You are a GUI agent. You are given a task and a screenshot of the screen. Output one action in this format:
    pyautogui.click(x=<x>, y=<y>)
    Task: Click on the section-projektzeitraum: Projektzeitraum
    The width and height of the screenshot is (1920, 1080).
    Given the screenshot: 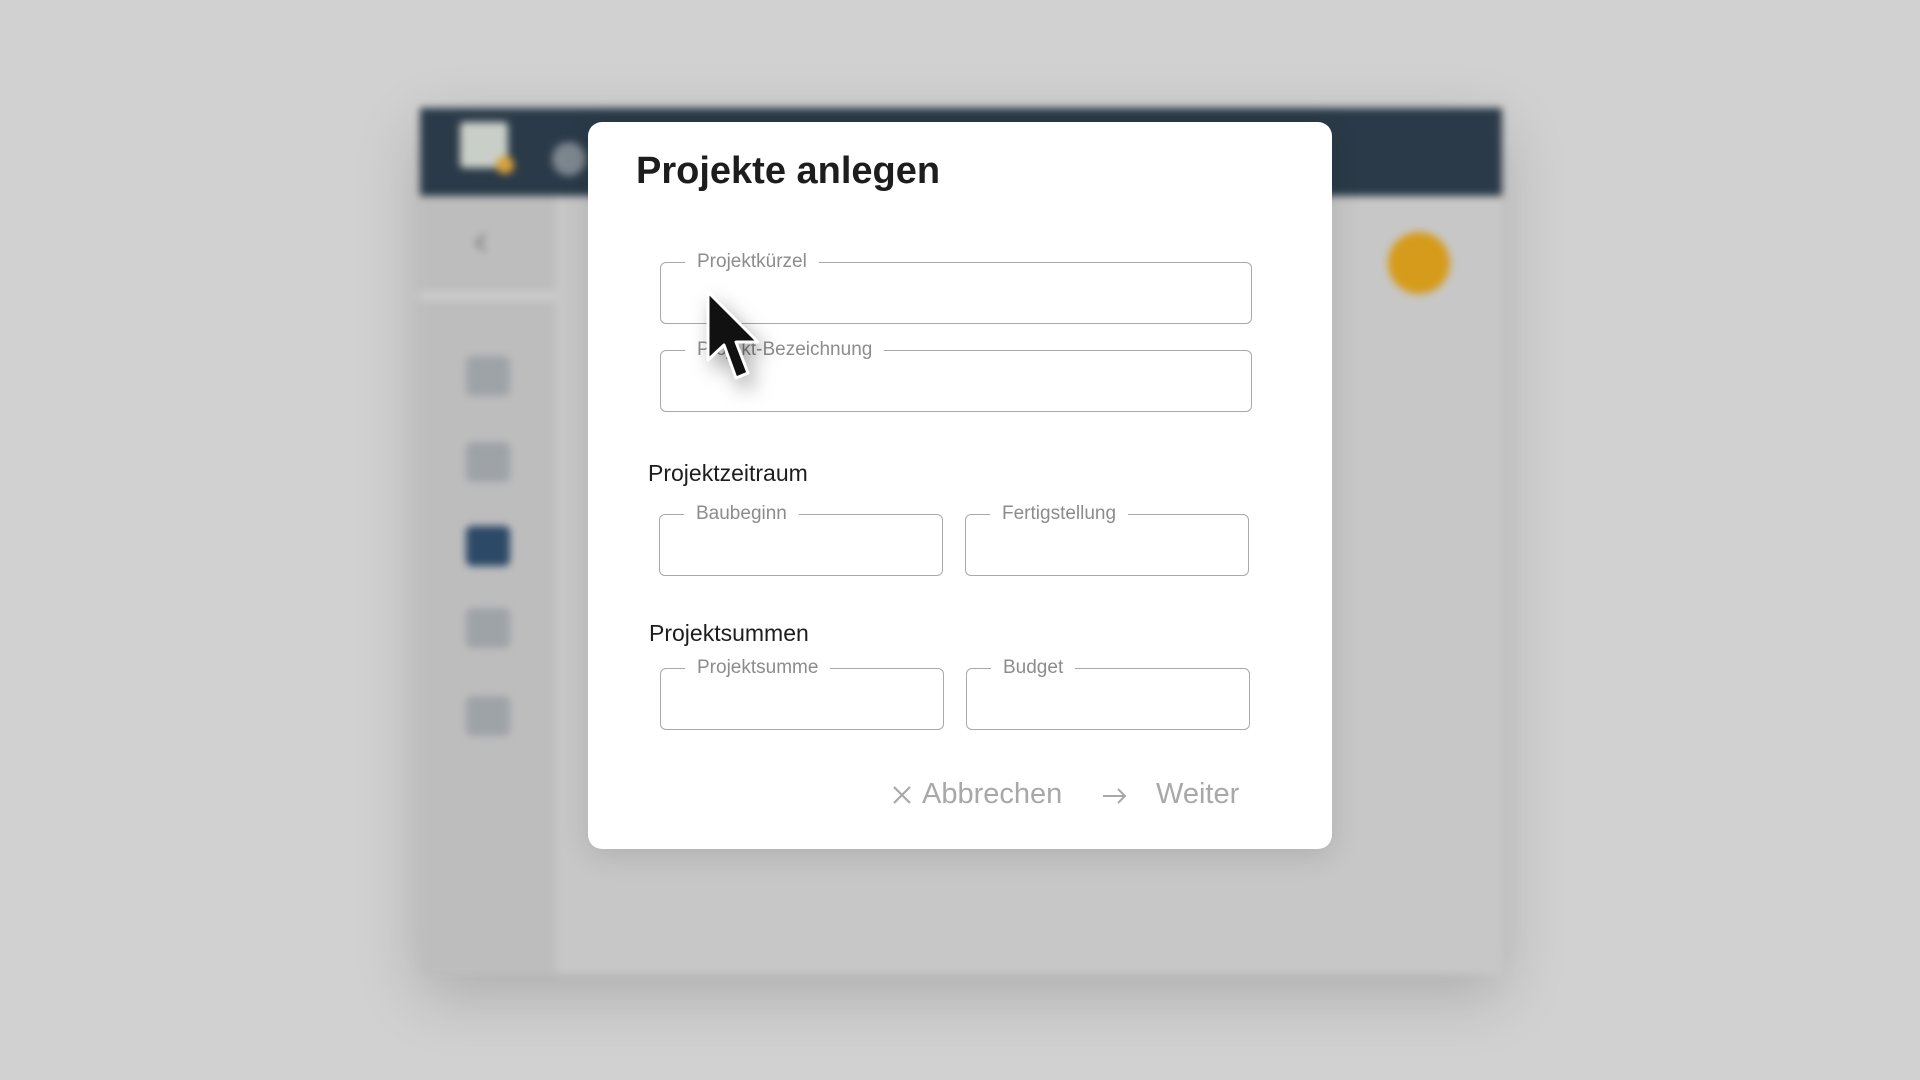 What is the action you would take?
    pyautogui.click(x=728, y=473)
    